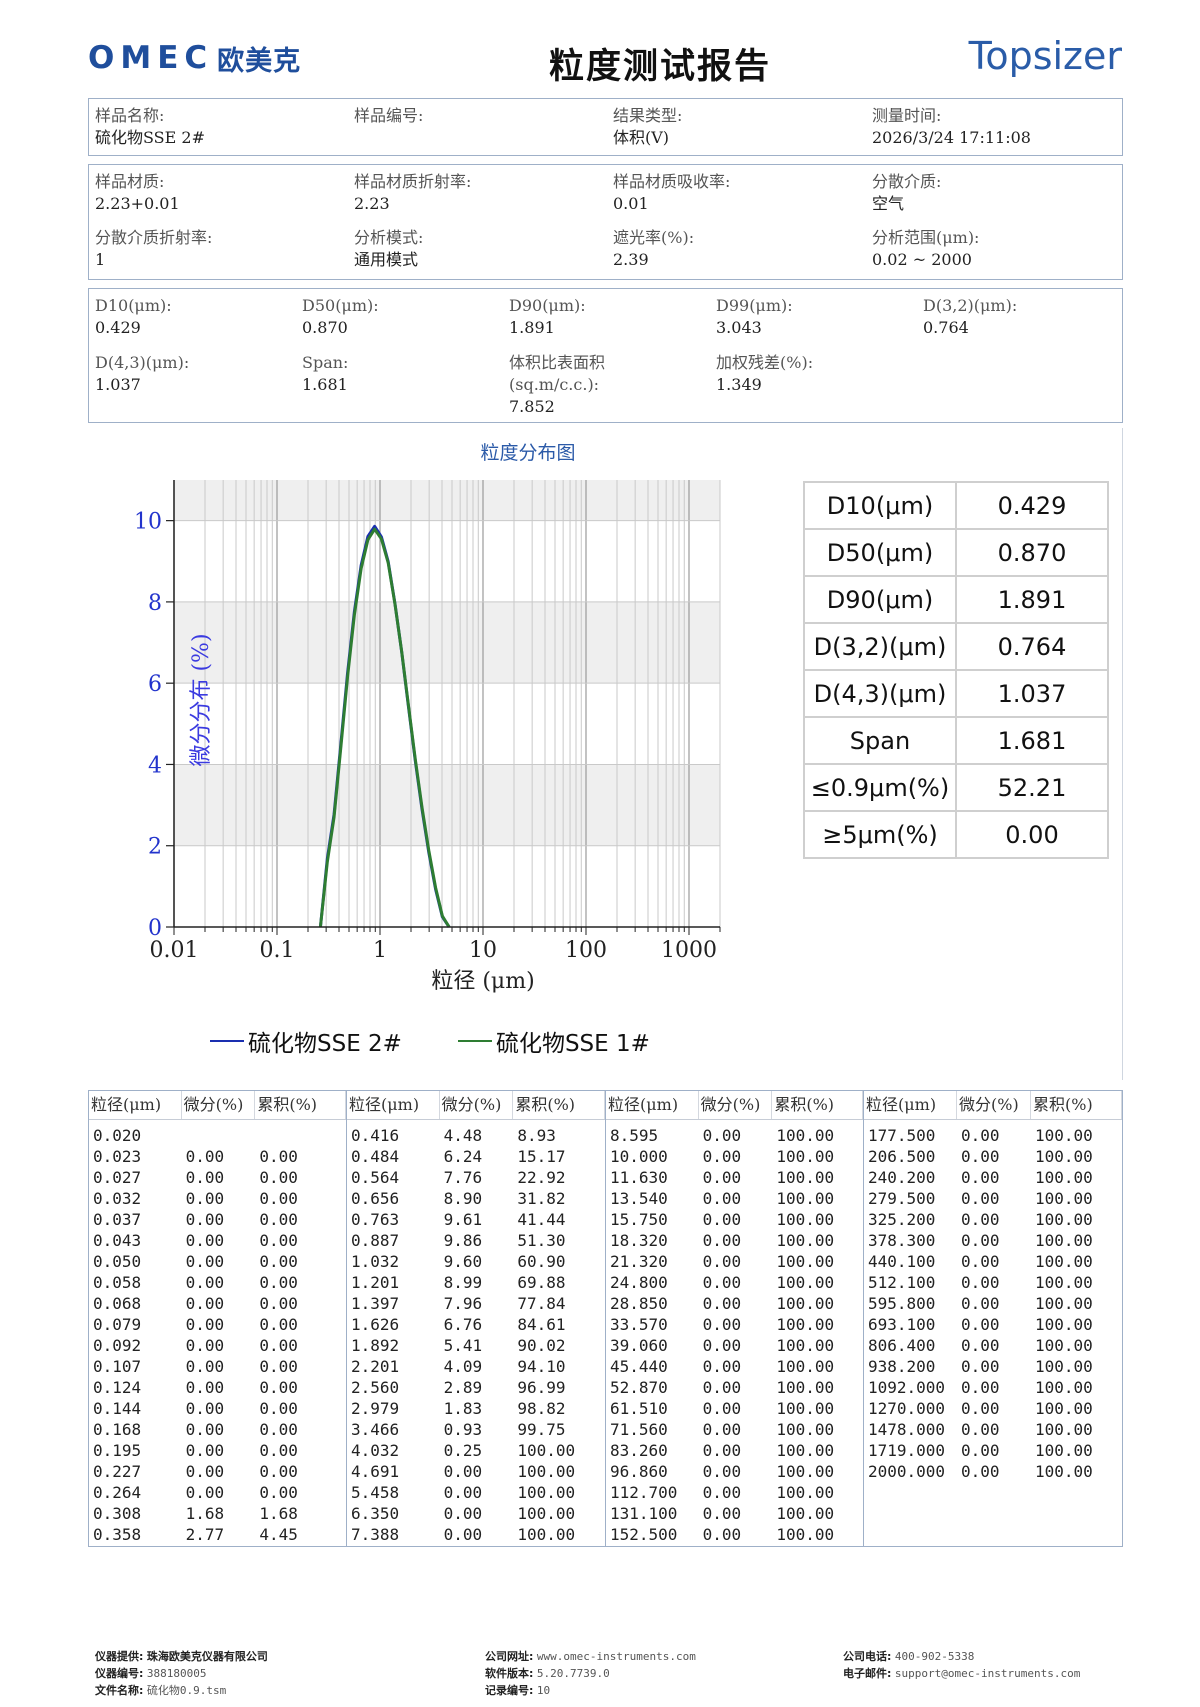 The image size is (1200, 1707). Describe the element at coordinates (907, 1450) in the screenshot. I see `size-cell: 1719.000` at that location.